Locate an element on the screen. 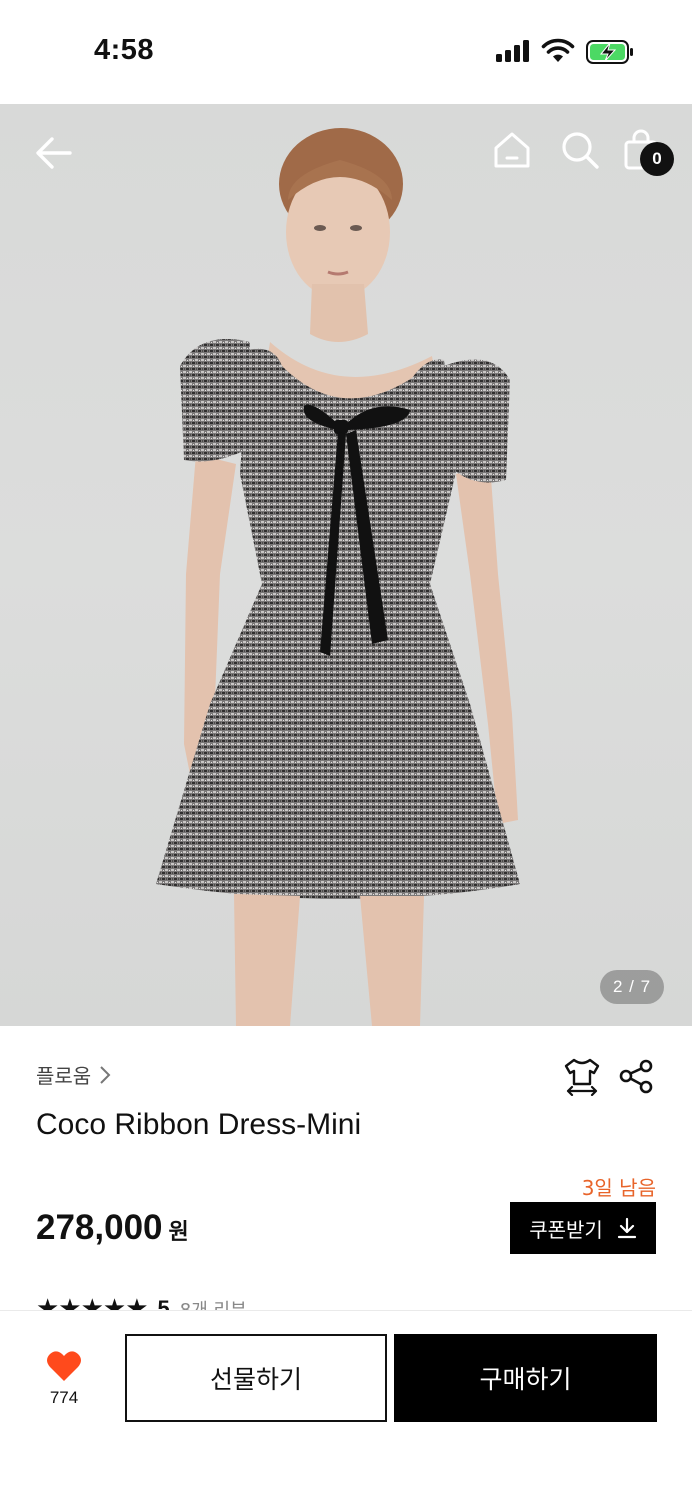 The image size is (692, 1500). currency-unit: 원 is located at coordinates (178, 1232).